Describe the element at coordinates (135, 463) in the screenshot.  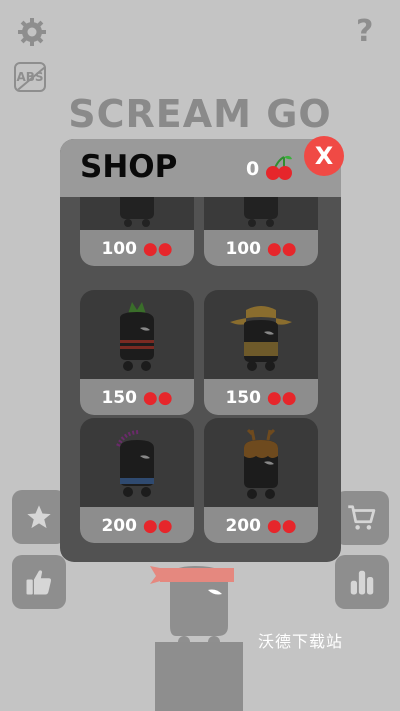
I see `mohawk-character` at that location.